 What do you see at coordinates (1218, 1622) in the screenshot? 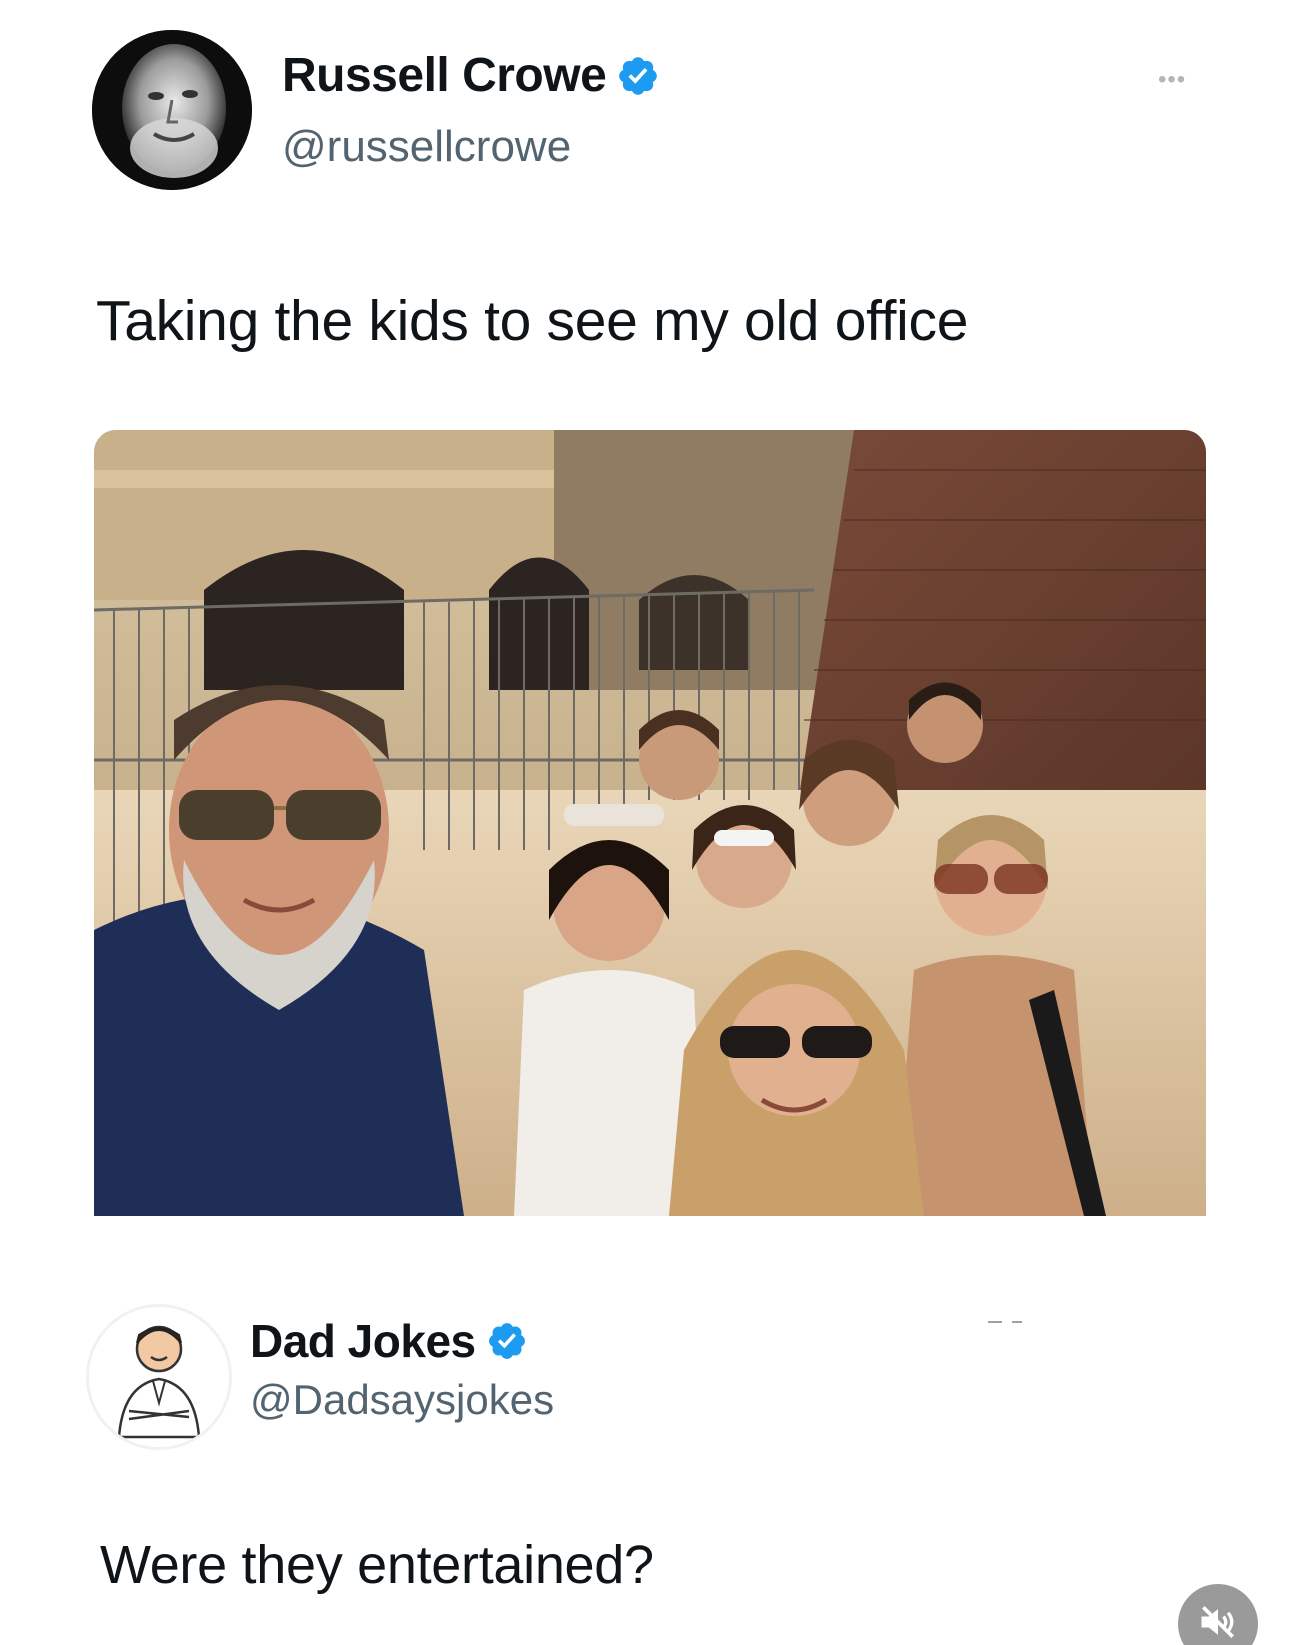
I see `speaker-muted-icon` at bounding box center [1218, 1622].